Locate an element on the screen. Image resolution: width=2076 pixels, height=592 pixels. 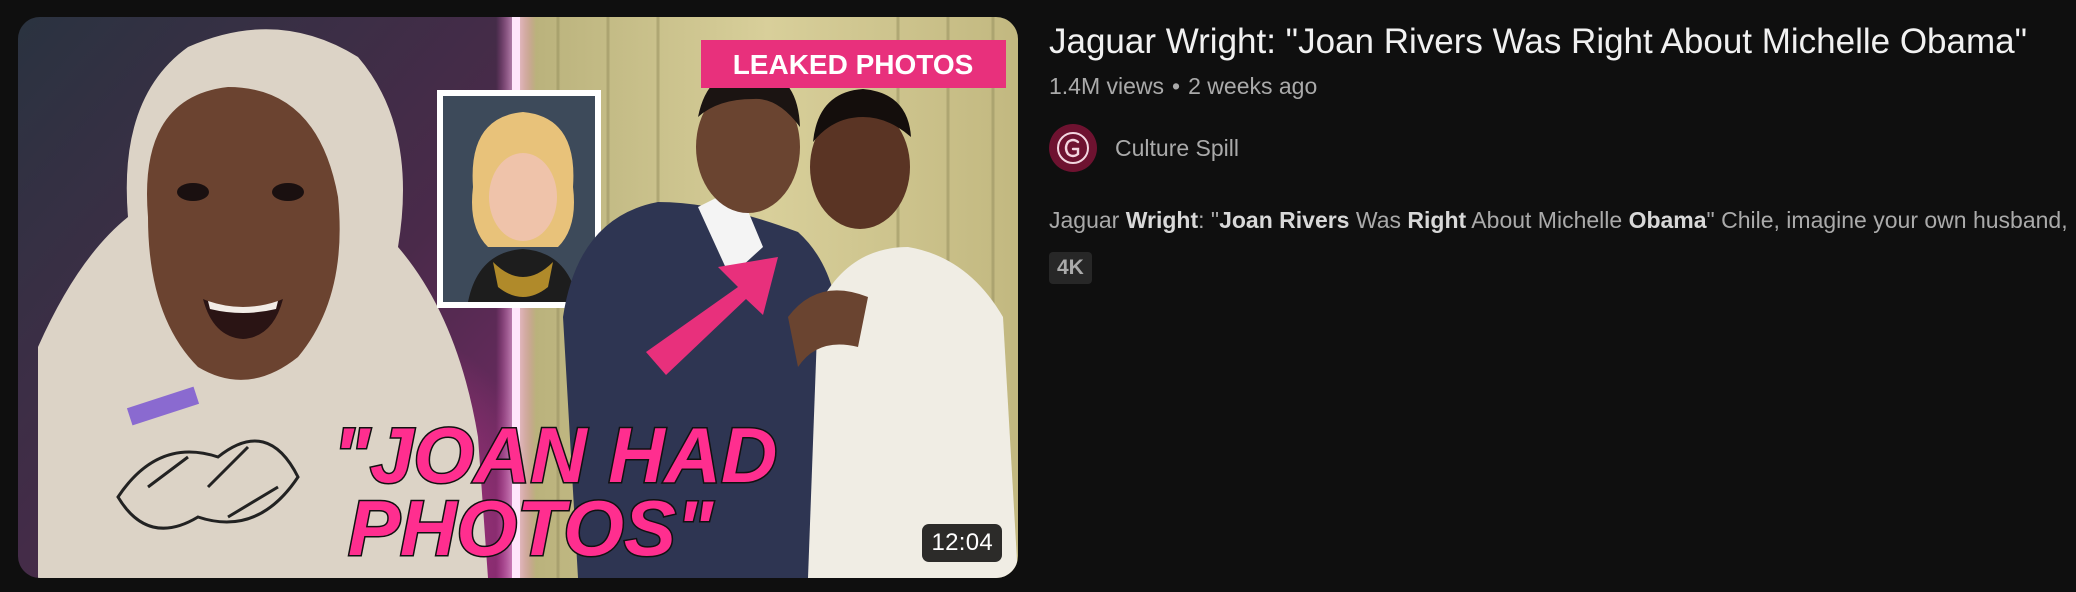
description-text: Jaguar is located at coordinates (1087, 220).